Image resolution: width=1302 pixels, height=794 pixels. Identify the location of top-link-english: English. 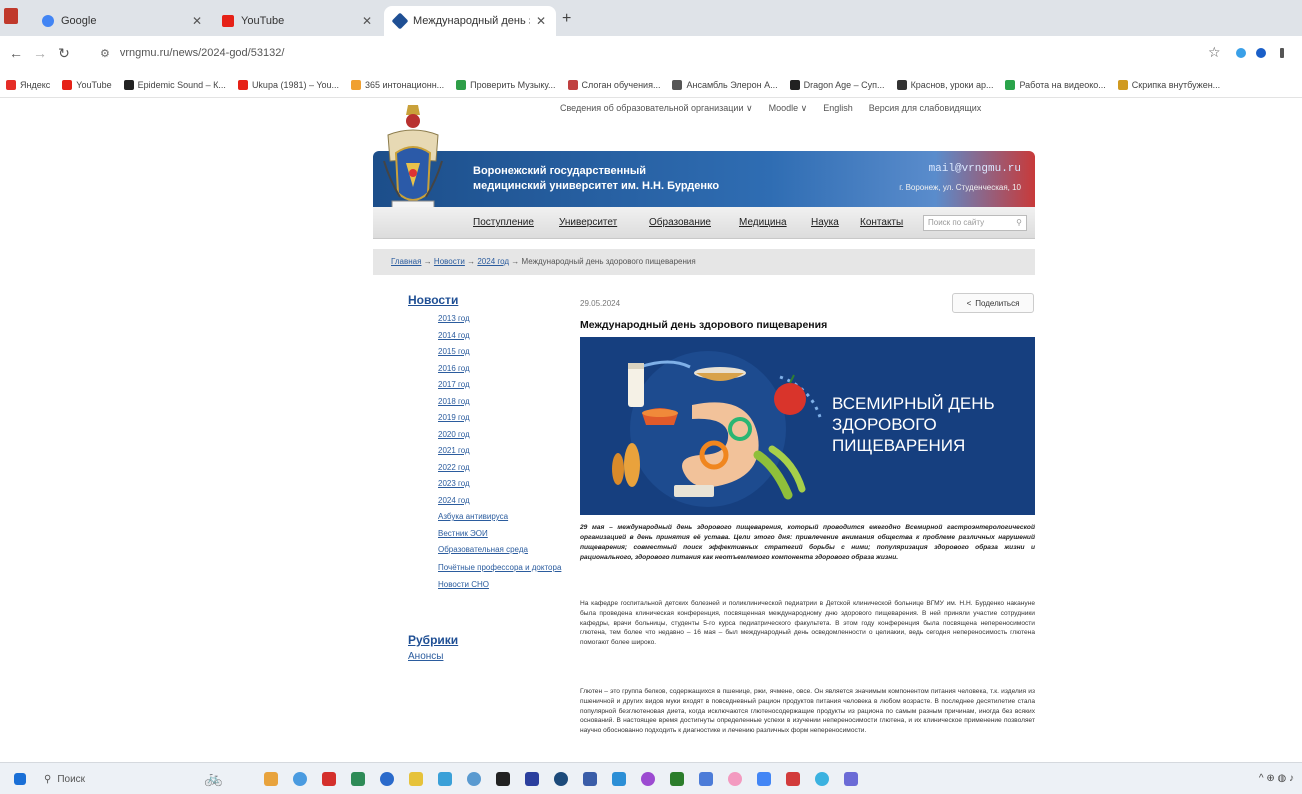
(838, 108).